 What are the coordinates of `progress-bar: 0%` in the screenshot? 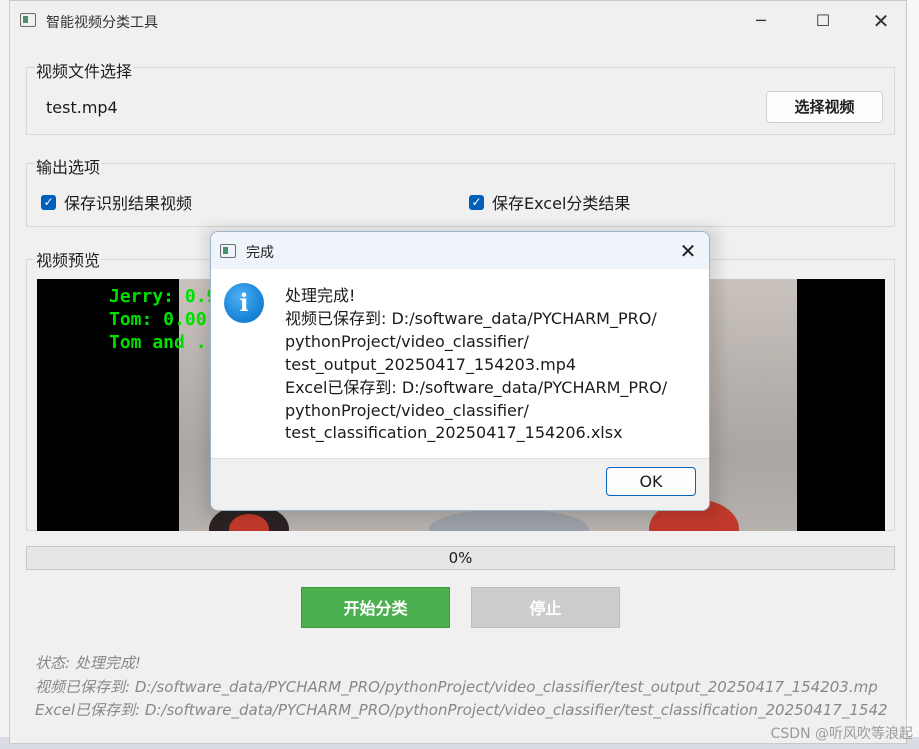 It's located at (460, 558).